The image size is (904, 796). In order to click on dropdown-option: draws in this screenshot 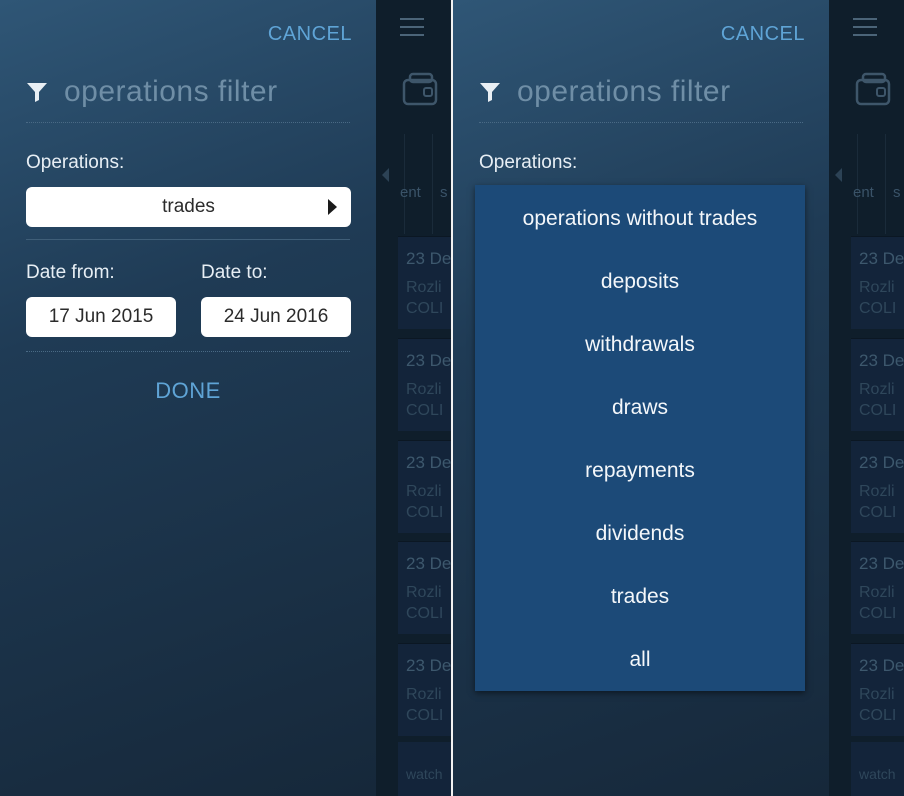, I will do `click(640, 408)`.